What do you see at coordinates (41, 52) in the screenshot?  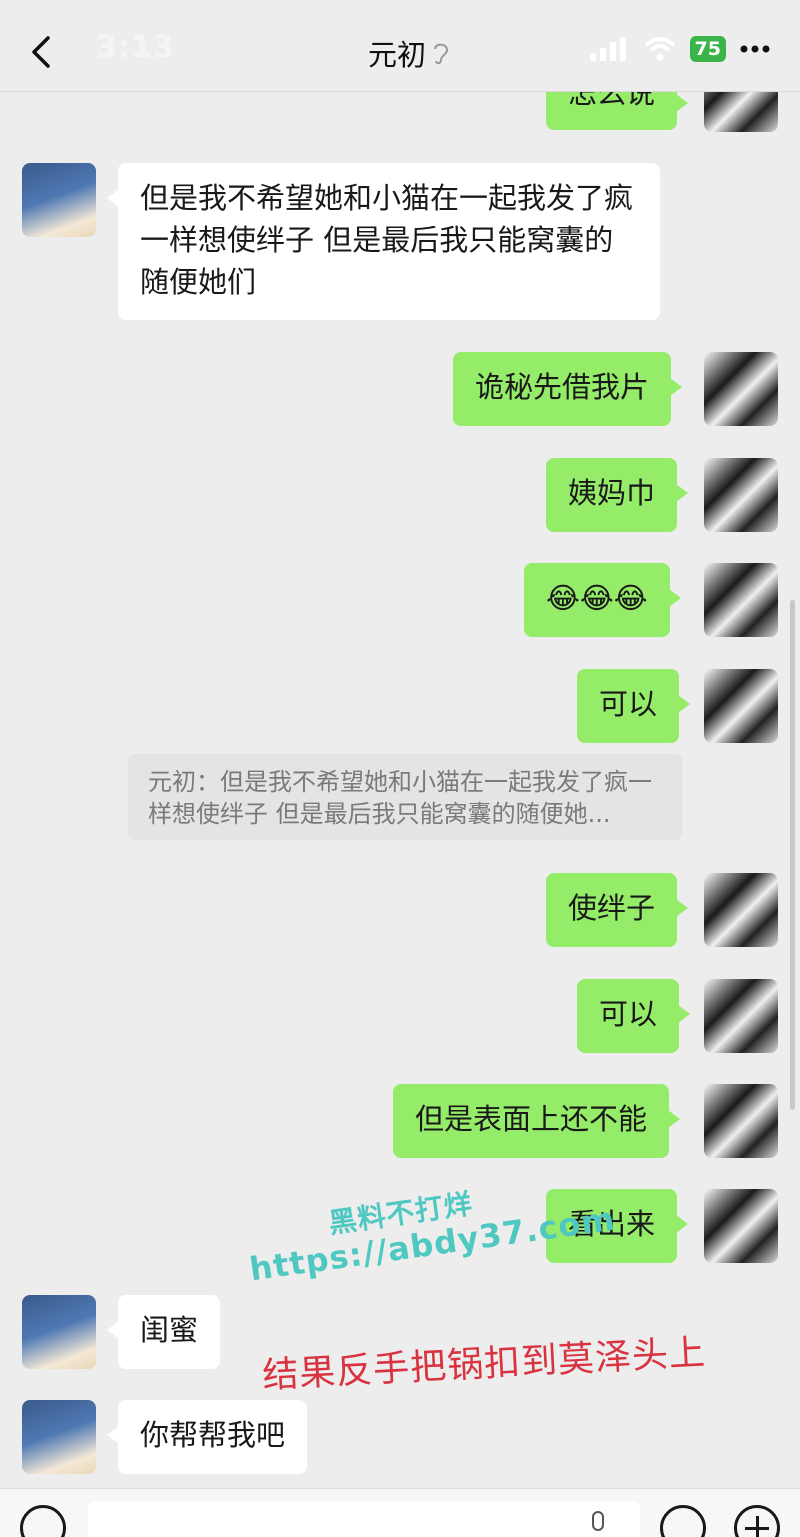 I see `back-chevron-icon` at bounding box center [41, 52].